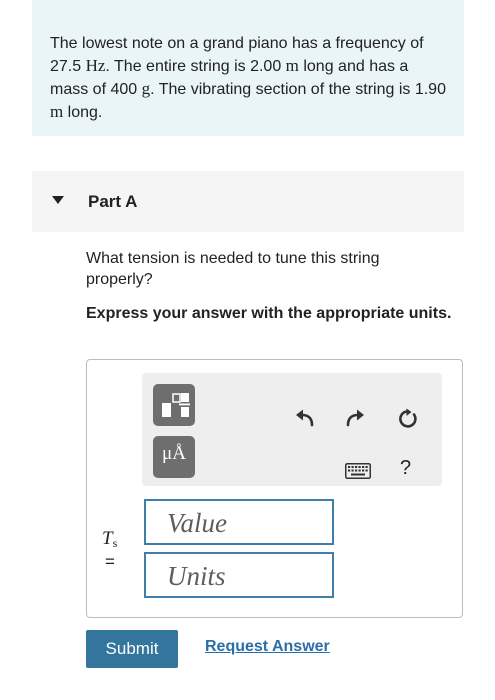 The height and width of the screenshot is (700, 495). What do you see at coordinates (113, 201) in the screenshot?
I see `part-title: Part A` at bounding box center [113, 201].